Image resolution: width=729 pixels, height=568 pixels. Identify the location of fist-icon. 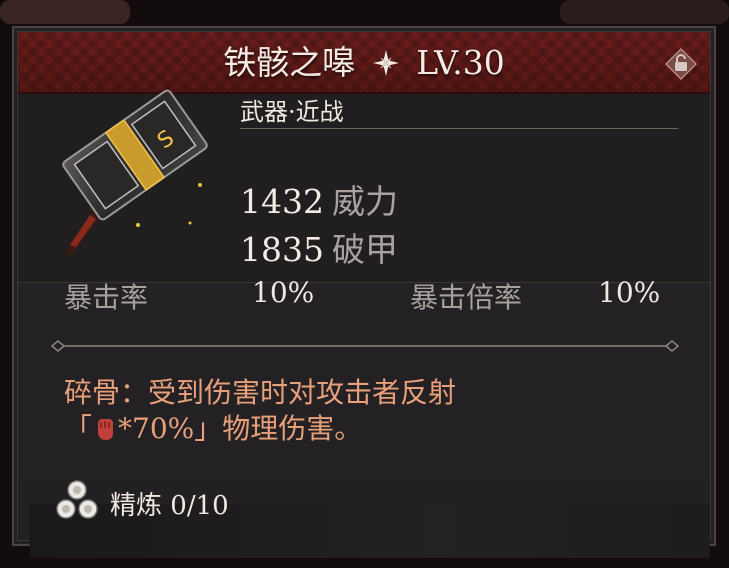
(106, 429).